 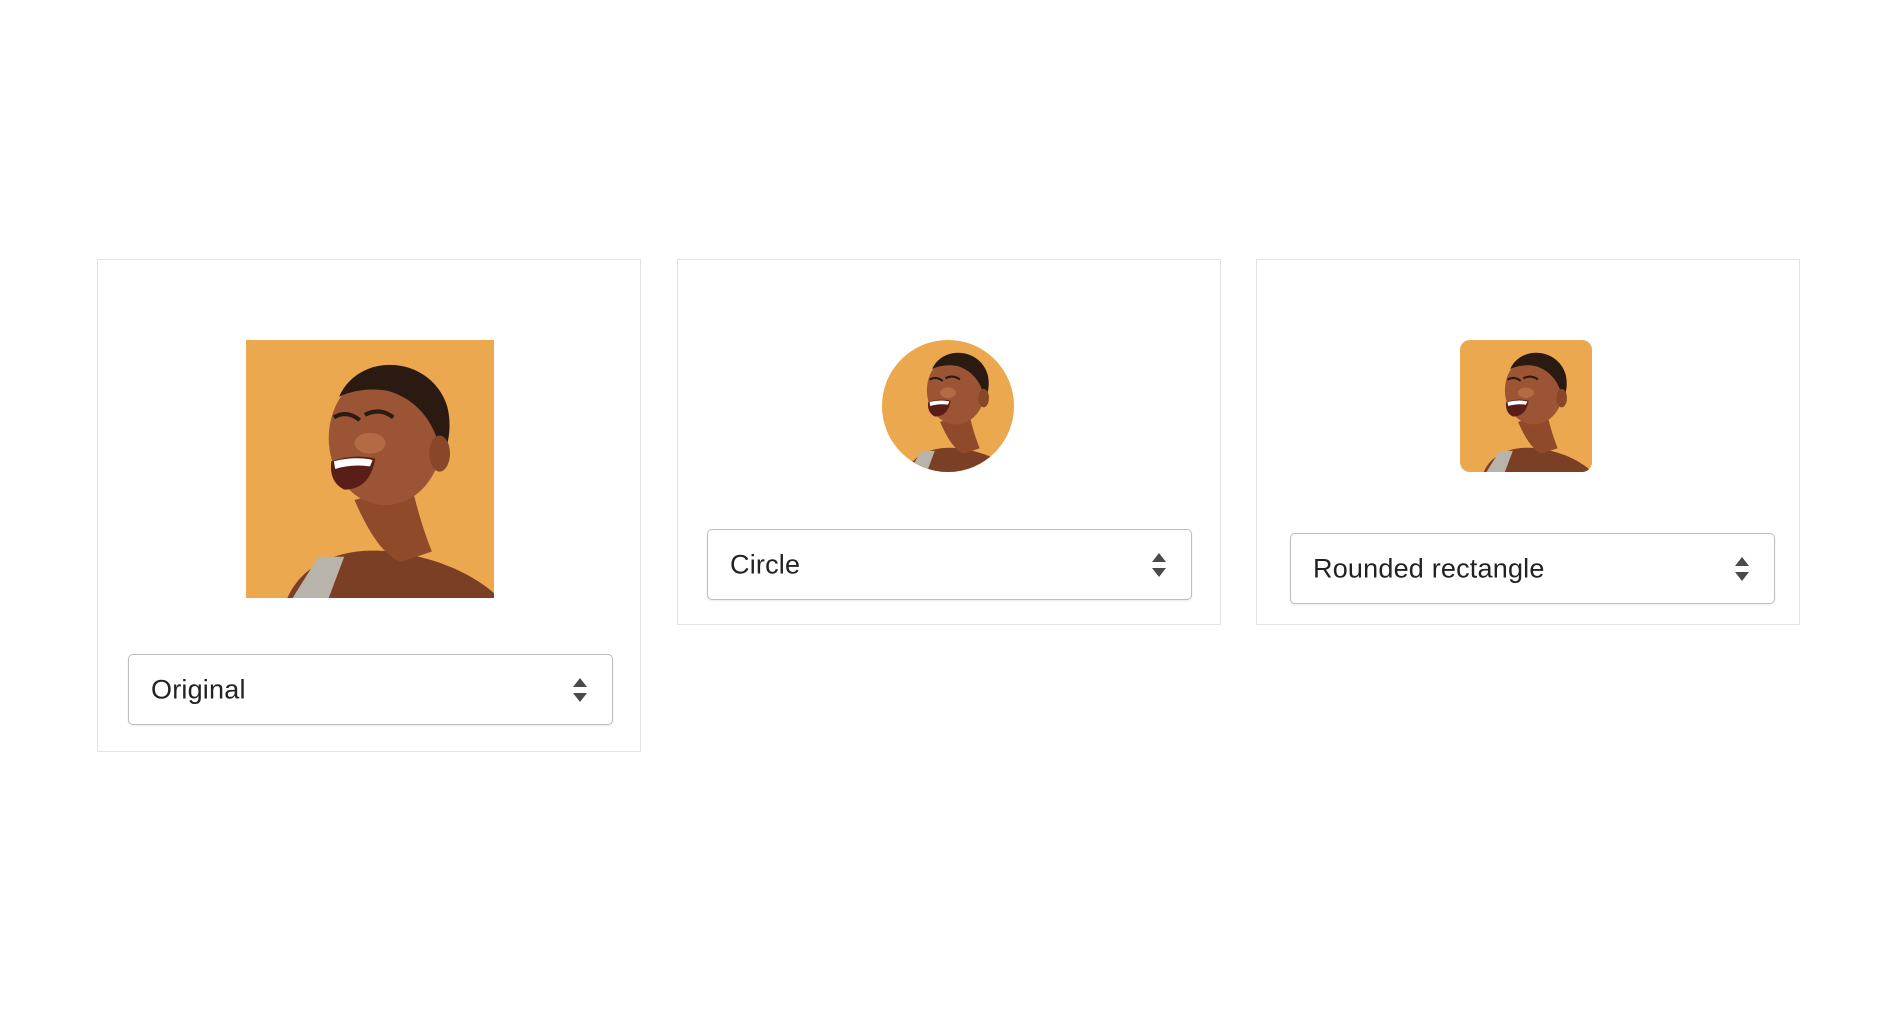 I want to click on shape-card-rounded-rectangle: Rounded rectangle, so click(x=1528, y=442).